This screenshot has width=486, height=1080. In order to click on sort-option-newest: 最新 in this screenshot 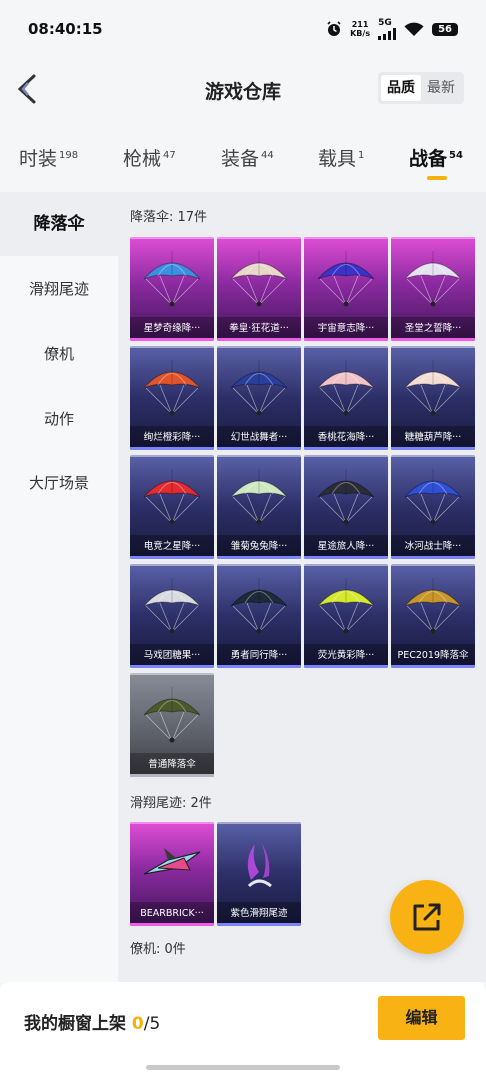, I will do `click(441, 88)`.